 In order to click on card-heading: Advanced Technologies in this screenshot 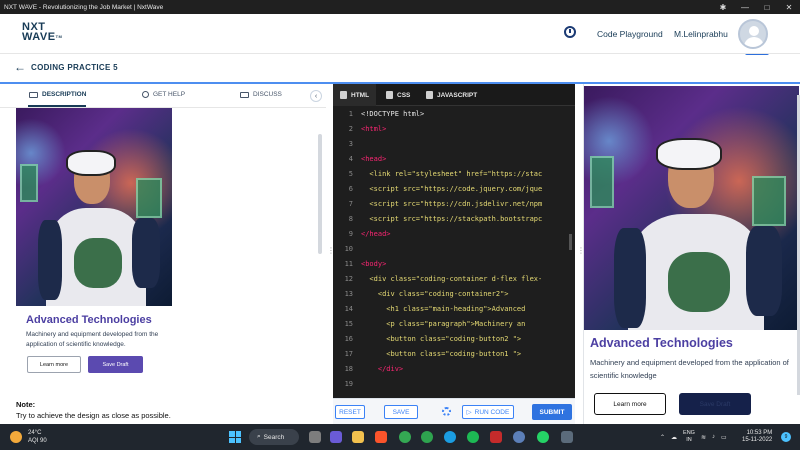, I will do `click(89, 320)`.